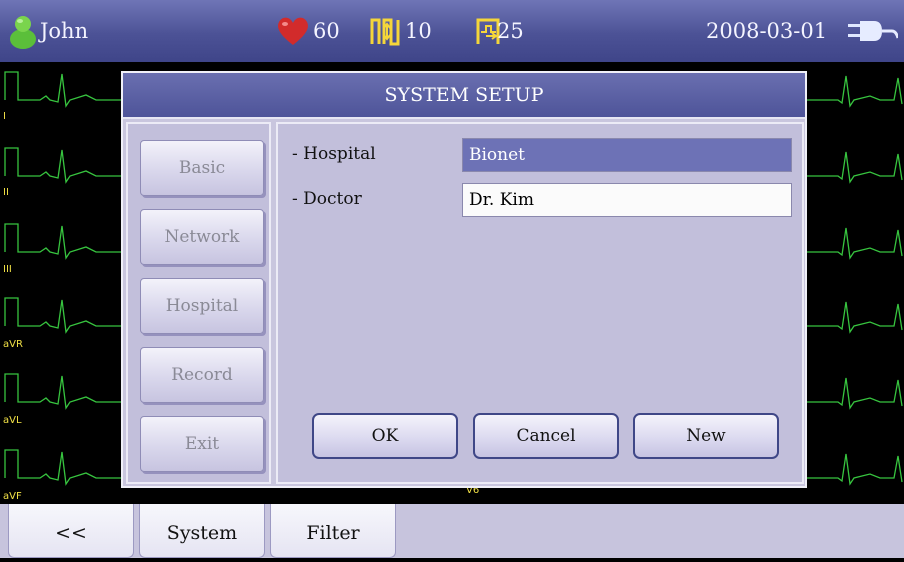 The width and height of the screenshot is (904, 562). Describe the element at coordinates (202, 168) in the screenshot. I see `sidebar-basic-button: Basic` at that location.